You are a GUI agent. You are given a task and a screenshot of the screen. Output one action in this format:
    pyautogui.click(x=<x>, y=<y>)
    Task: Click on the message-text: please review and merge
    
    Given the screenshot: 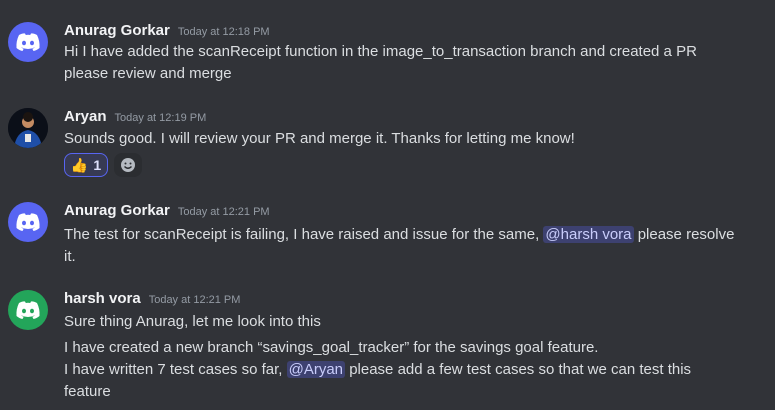 What is the action you would take?
    pyautogui.click(x=148, y=73)
    